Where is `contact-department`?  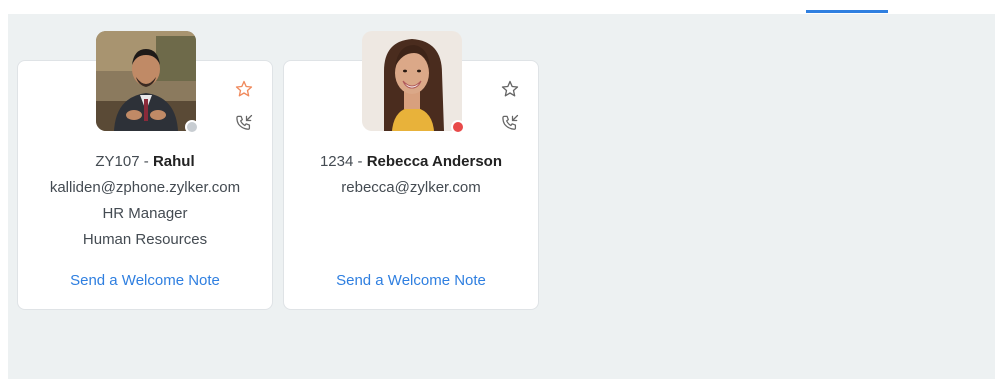
contact-department is located at coordinates (411, 240).